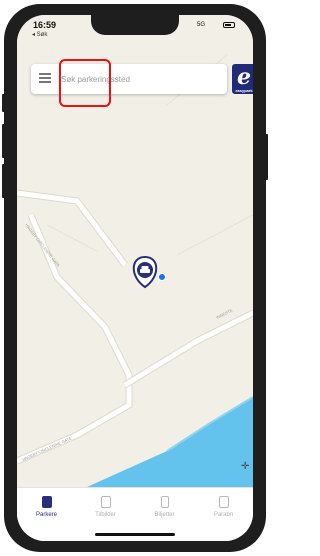 Image resolution: width=320 pixels, height=556 pixels. Describe the element at coordinates (45, 78) in the screenshot. I see `menu-icon` at that location.